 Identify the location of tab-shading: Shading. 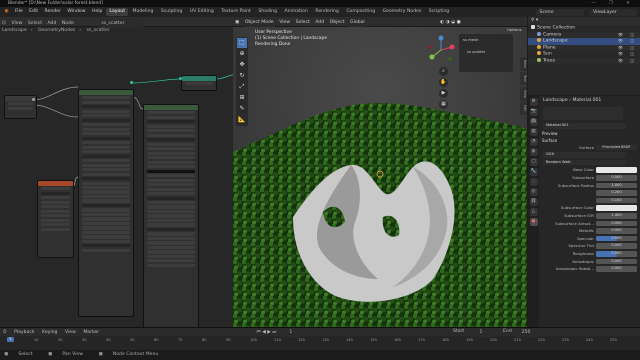
(267, 12).